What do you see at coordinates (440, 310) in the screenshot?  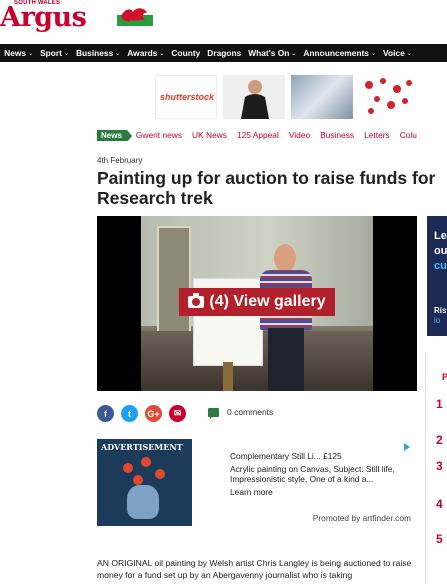 I see `rail-promo-line-4: Ris` at bounding box center [440, 310].